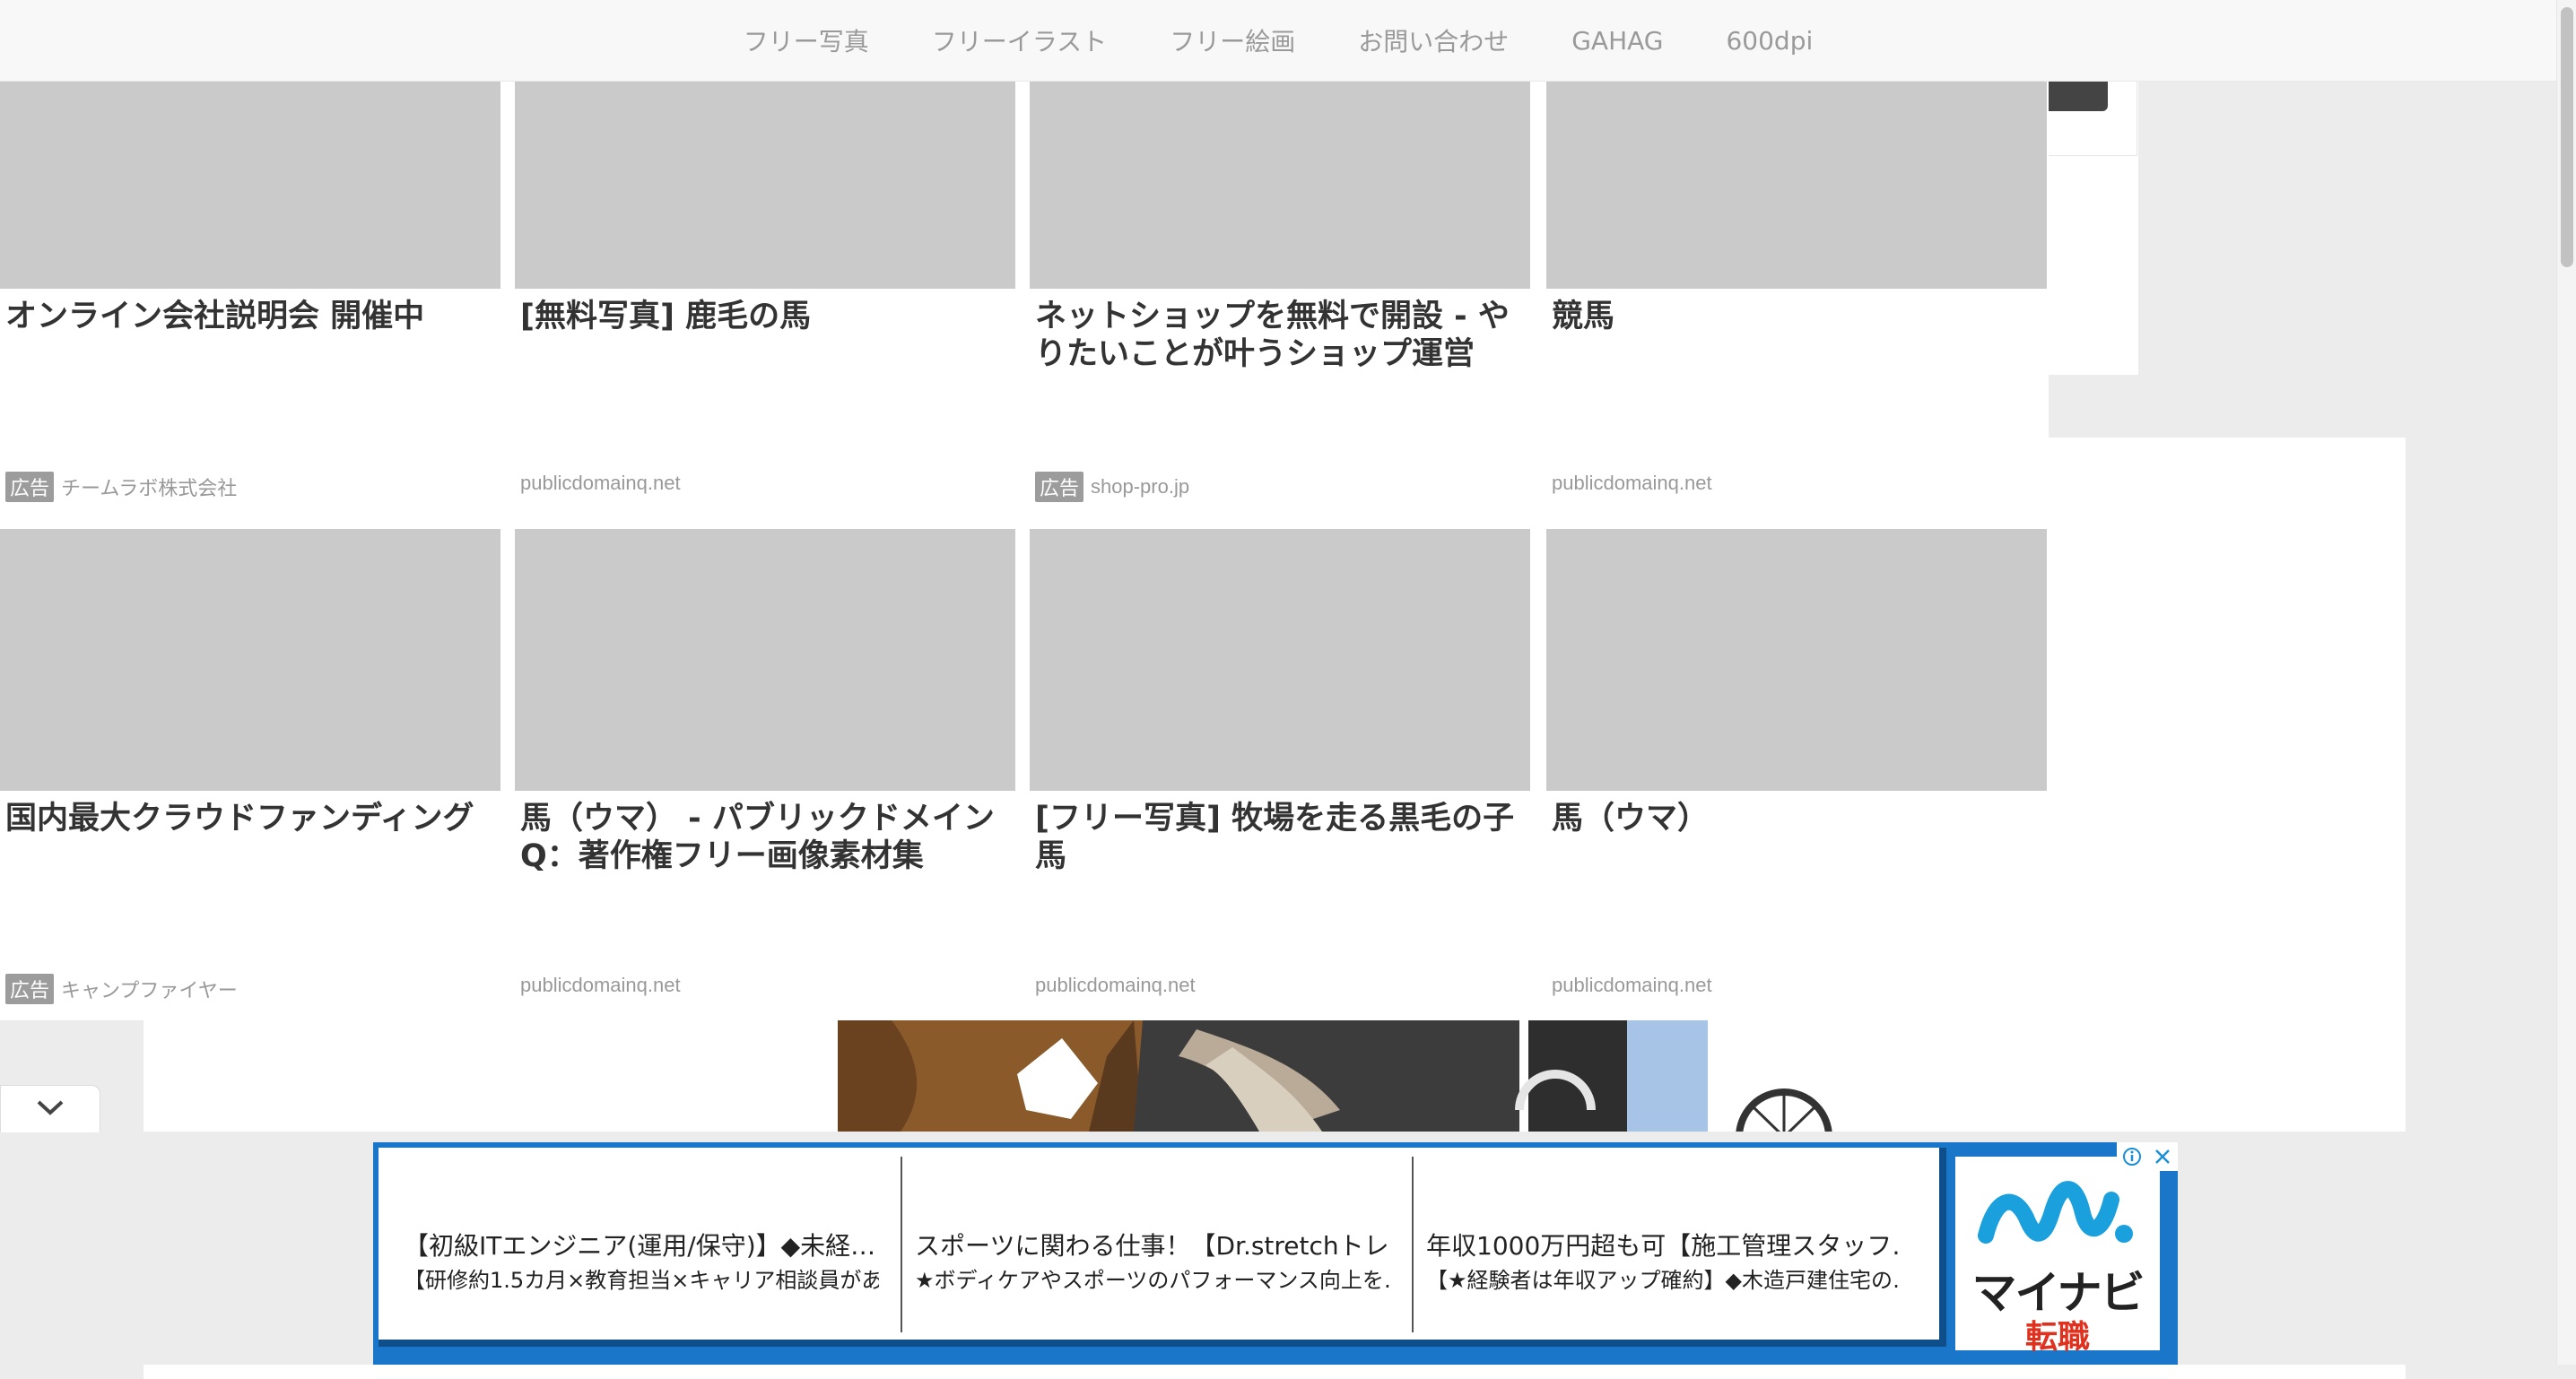  I want to click on horse-carriage-illustration, so click(1273, 1076).